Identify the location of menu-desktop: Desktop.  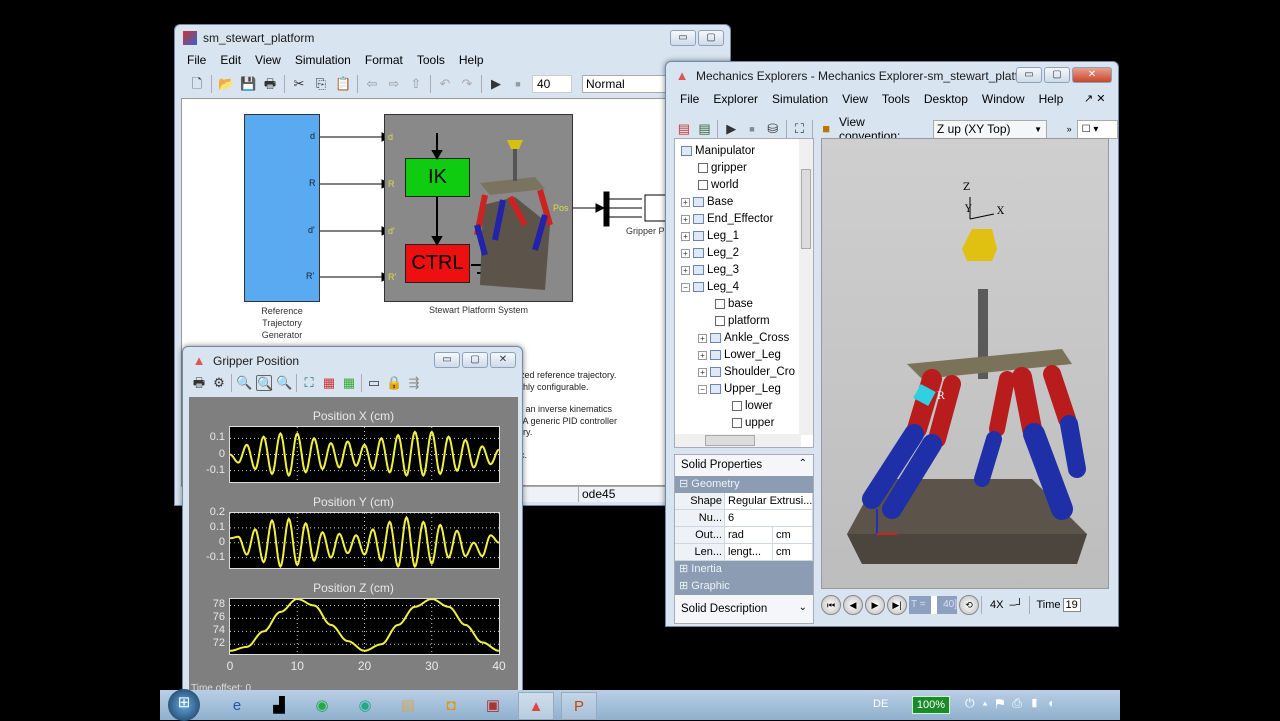
(946, 99).